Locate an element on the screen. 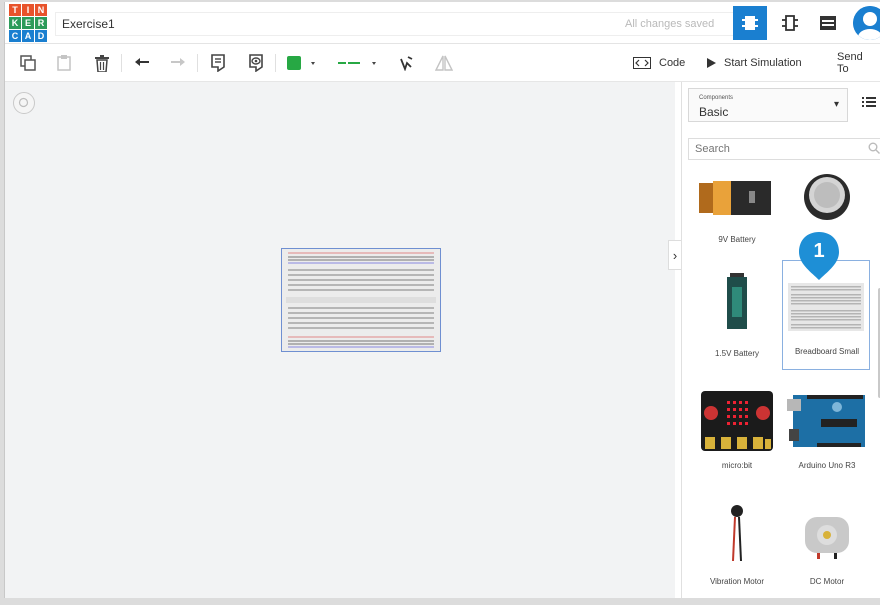 This screenshot has height=605, width=880. components-value: Basic is located at coordinates (714, 112).